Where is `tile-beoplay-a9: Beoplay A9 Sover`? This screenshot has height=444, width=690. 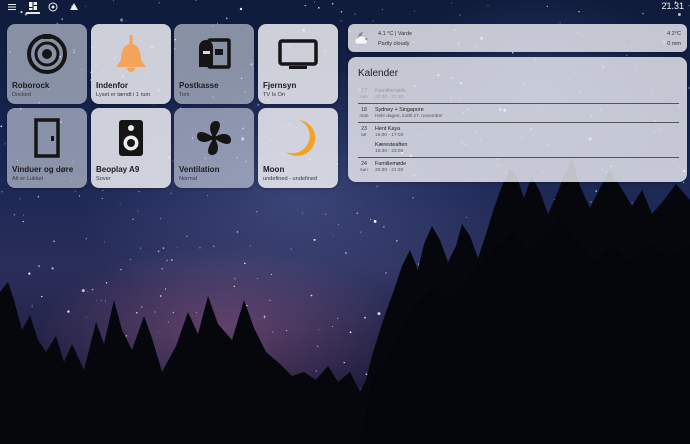 tile-beoplay-a9: Beoplay A9 Sover is located at coordinates (131, 148).